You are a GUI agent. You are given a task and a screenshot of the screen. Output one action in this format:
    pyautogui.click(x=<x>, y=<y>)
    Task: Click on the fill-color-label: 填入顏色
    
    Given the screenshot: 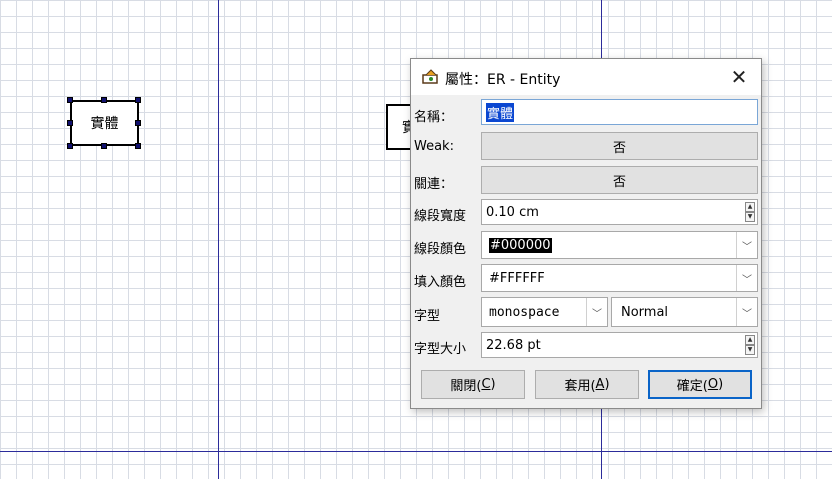 What is the action you would take?
    pyautogui.click(x=440, y=282)
    